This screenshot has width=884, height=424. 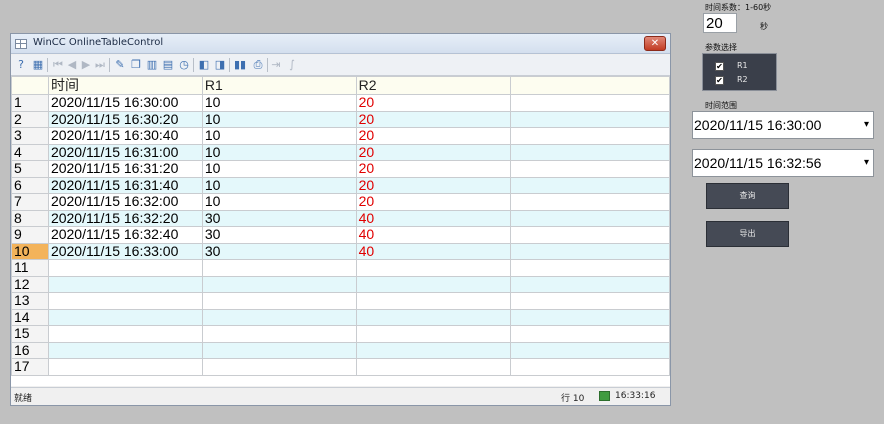 What do you see at coordinates (720, 23) in the screenshot?
I see `time-factor-input: 20` at bounding box center [720, 23].